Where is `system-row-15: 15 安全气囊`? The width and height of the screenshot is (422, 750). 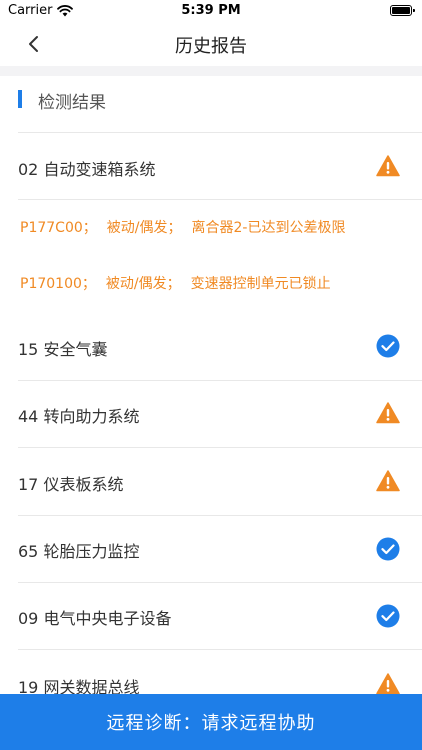 system-row-15: 15 安全气囊 is located at coordinates (220, 346).